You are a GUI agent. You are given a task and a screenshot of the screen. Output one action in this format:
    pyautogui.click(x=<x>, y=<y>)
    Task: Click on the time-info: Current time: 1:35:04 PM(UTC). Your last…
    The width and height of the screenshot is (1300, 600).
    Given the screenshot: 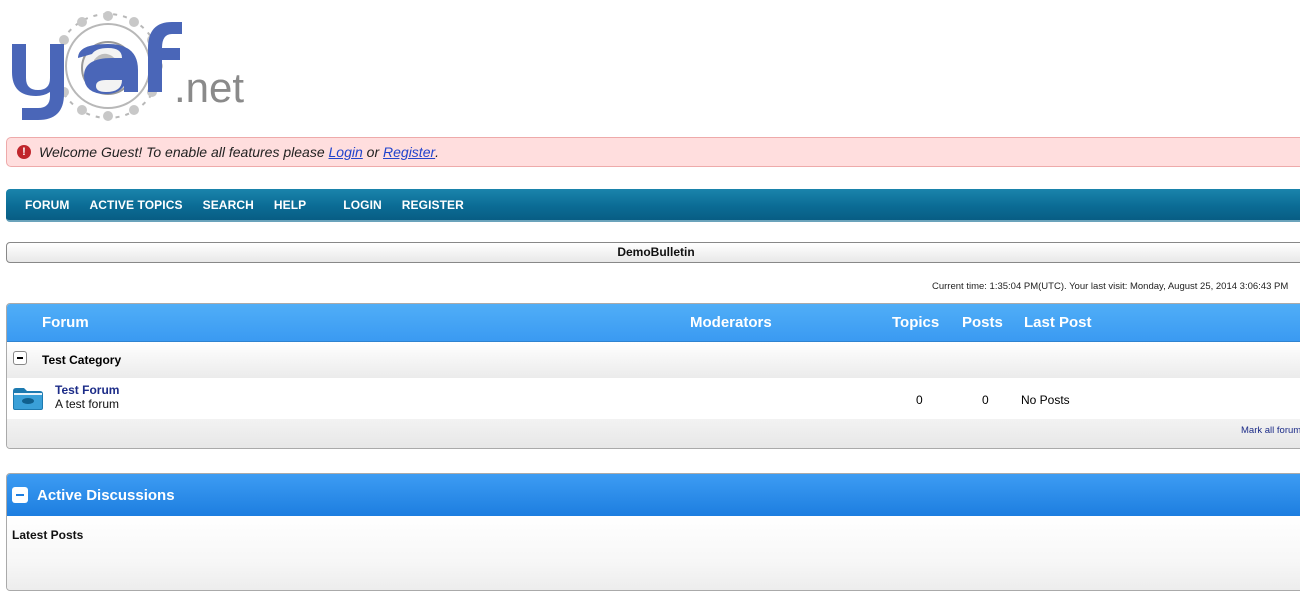 What is the action you would take?
    pyautogui.click(x=1110, y=286)
    